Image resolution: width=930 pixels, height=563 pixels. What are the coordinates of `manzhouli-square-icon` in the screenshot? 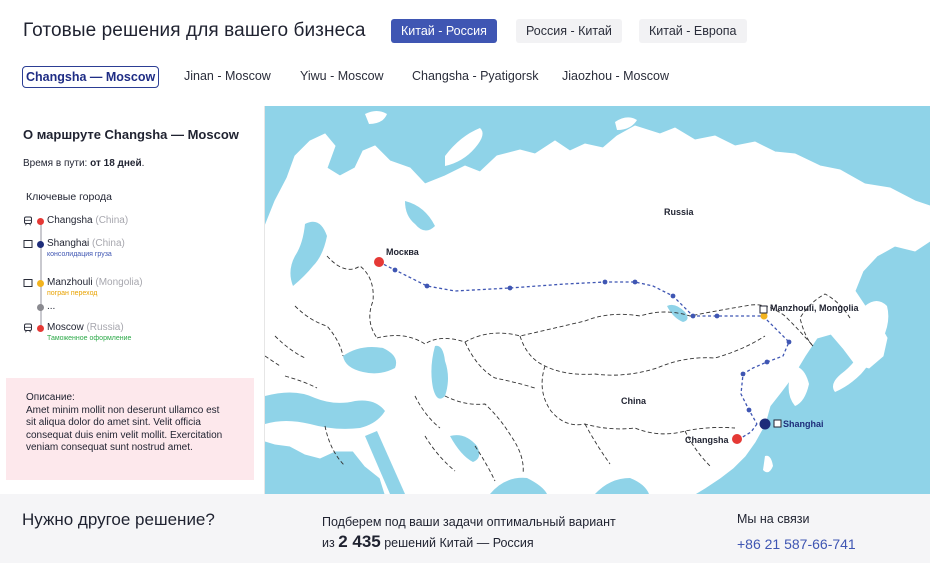 It's located at (763, 309).